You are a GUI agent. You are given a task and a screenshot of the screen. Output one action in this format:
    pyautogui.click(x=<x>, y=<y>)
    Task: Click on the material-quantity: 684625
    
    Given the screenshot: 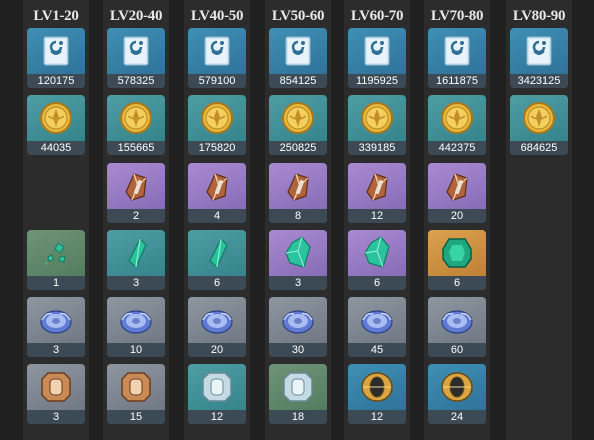 What is the action you would take?
    pyautogui.click(x=539, y=148)
    